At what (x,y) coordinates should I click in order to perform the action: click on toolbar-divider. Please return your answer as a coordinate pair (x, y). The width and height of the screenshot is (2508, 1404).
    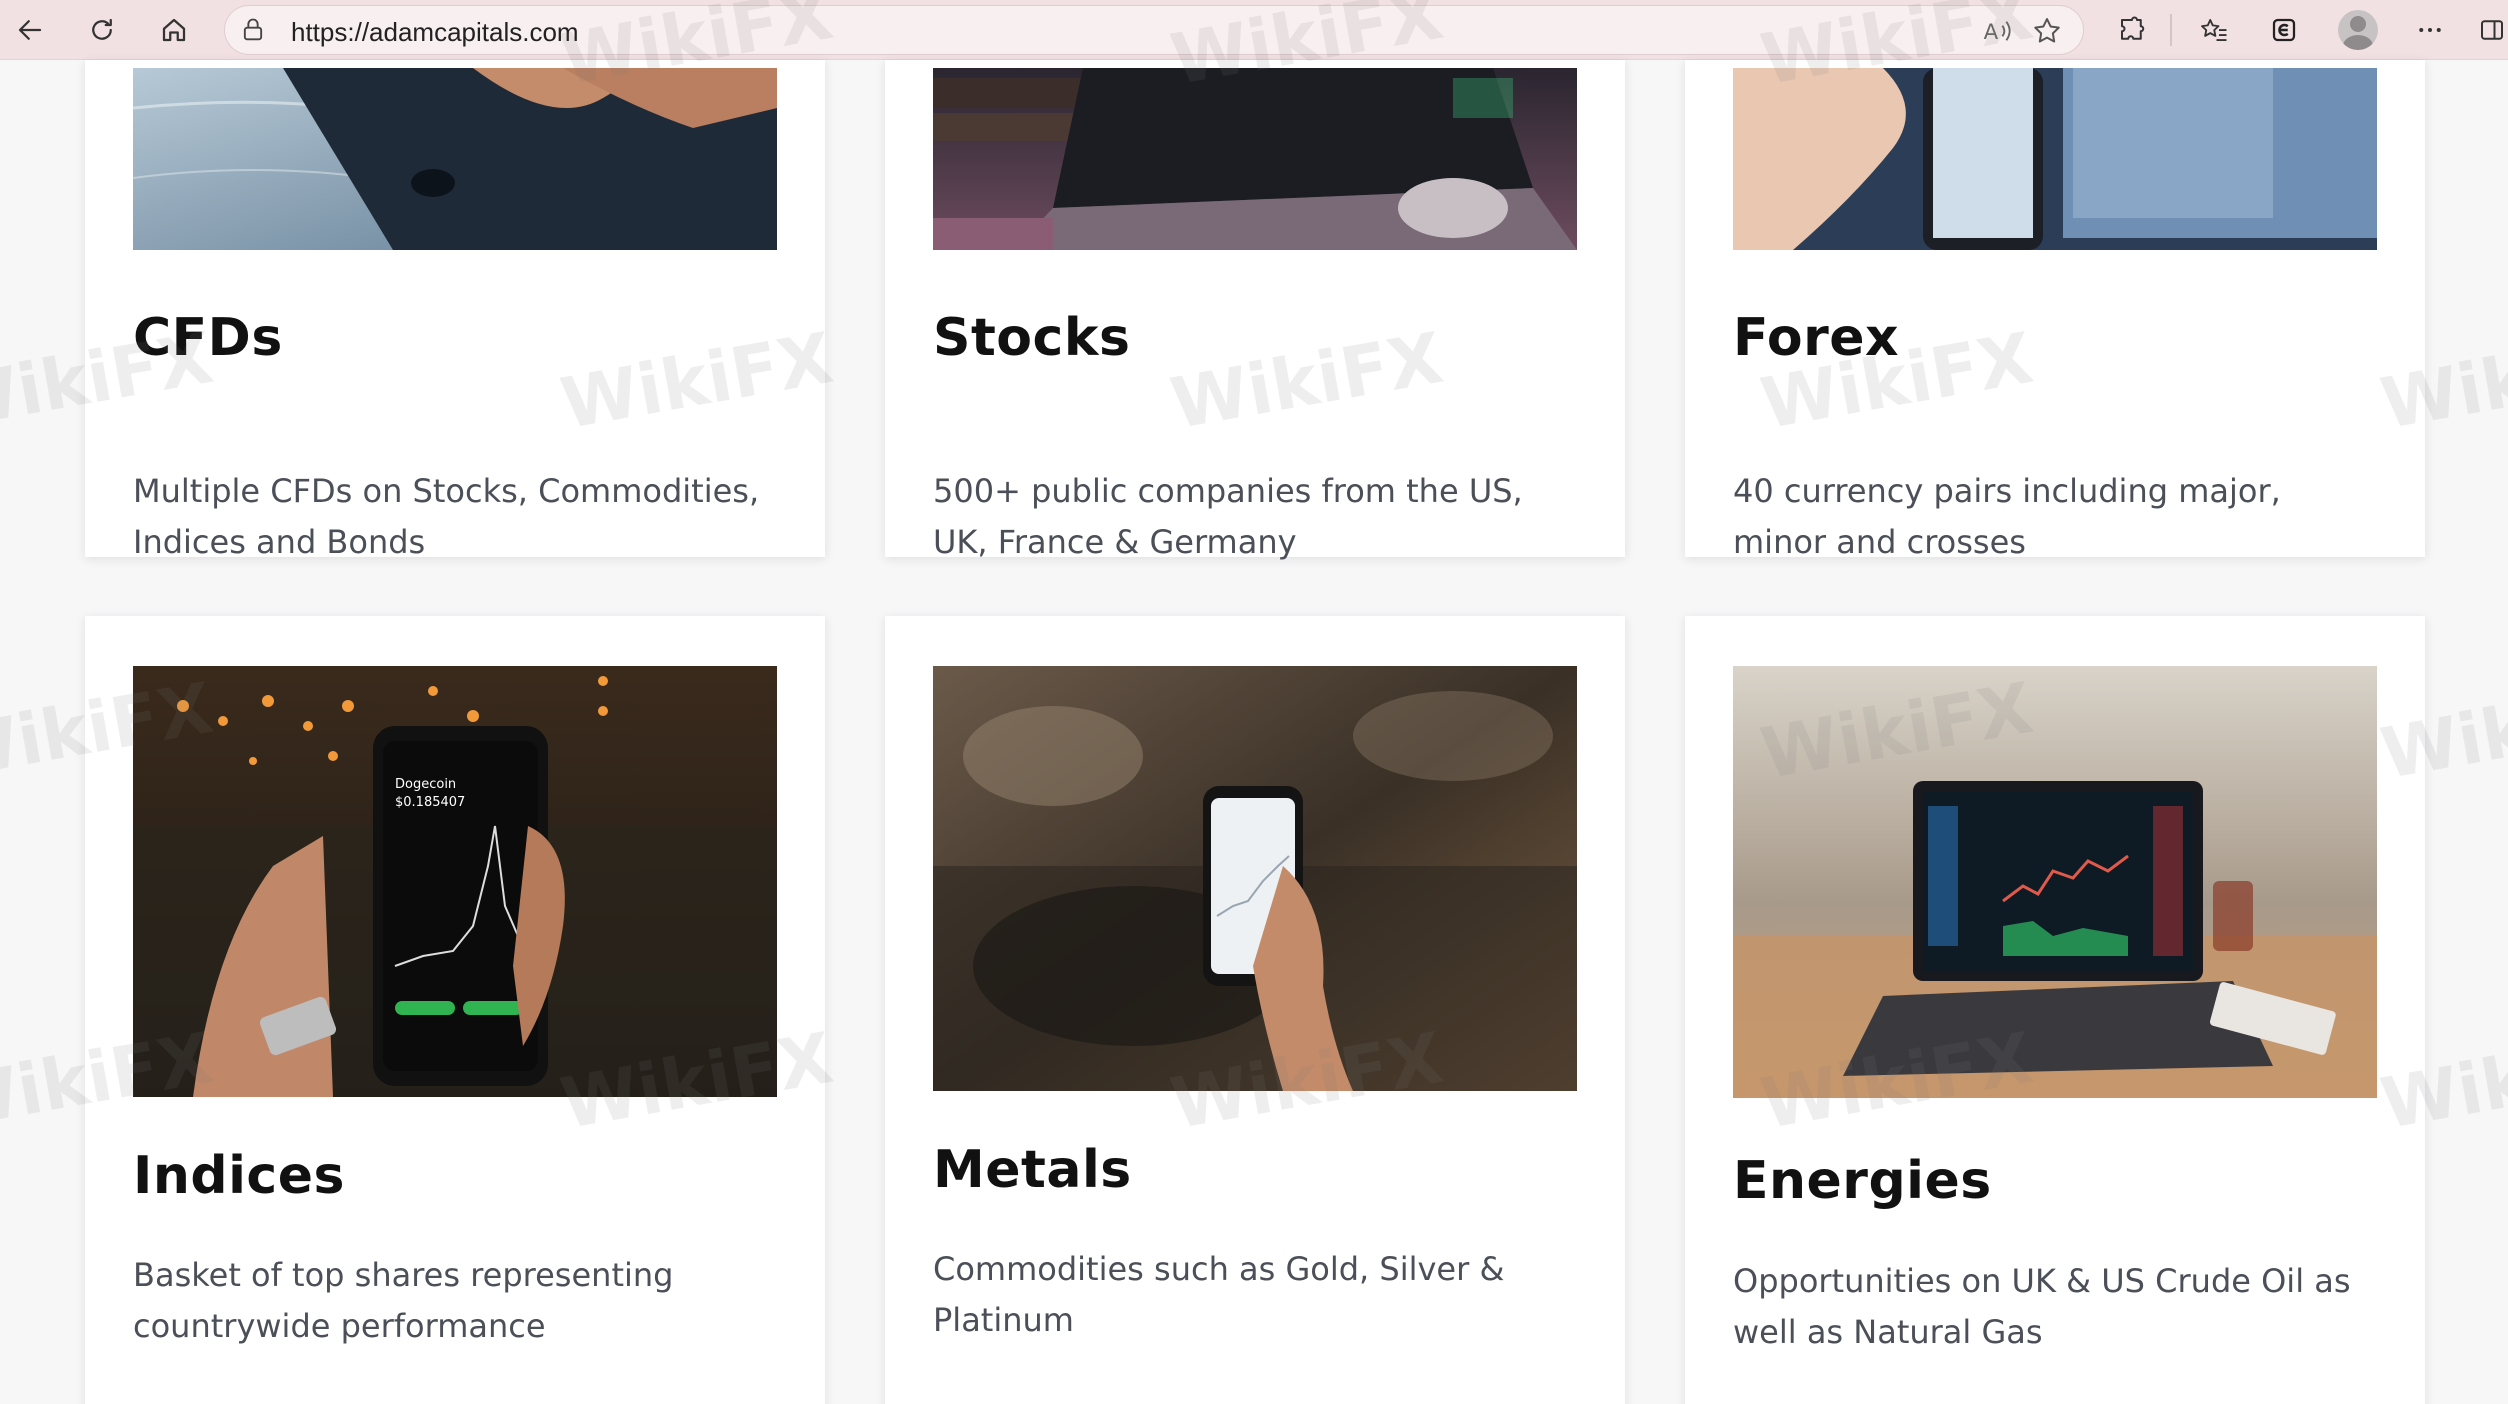
    Looking at the image, I should click on (2171, 30).